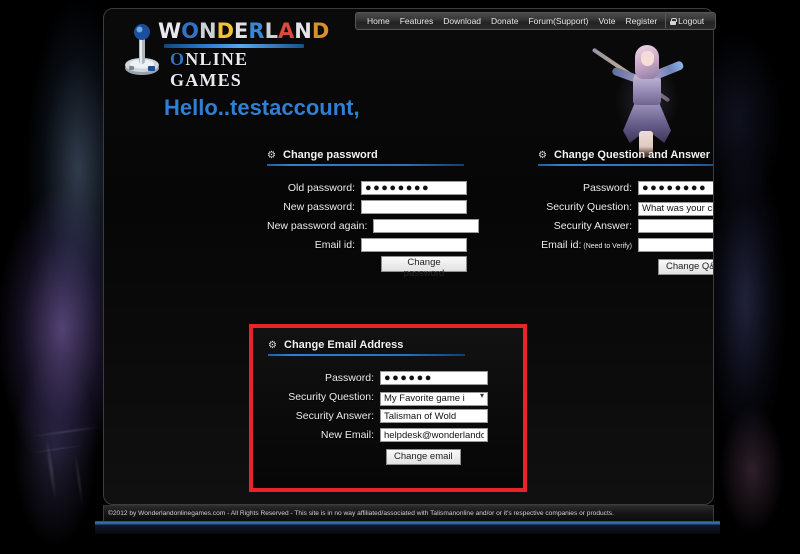  I want to click on qa-security-question-wrap: ▾, so click(675, 207).